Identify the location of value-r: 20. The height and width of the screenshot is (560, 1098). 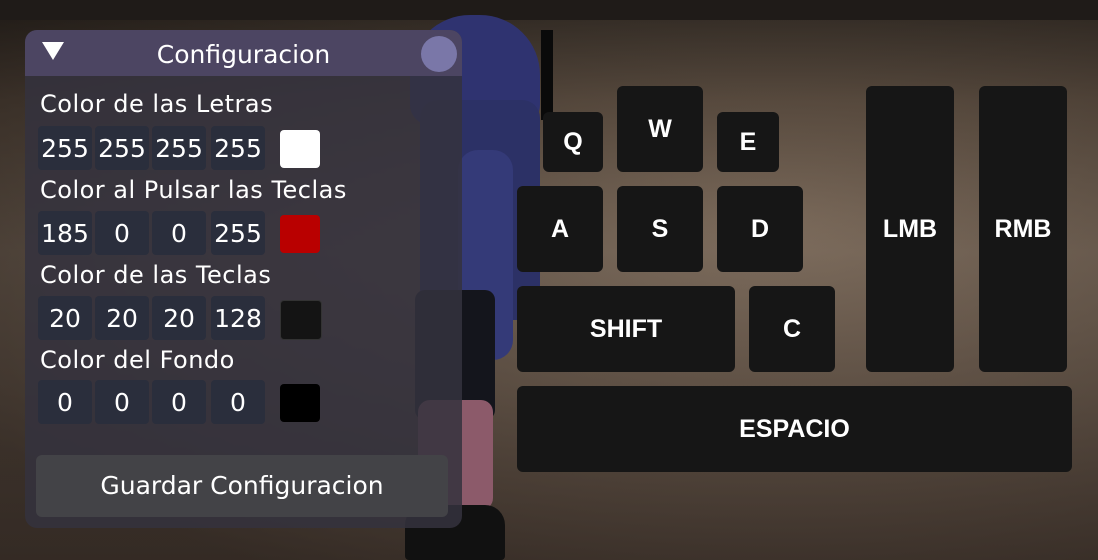
(65, 318).